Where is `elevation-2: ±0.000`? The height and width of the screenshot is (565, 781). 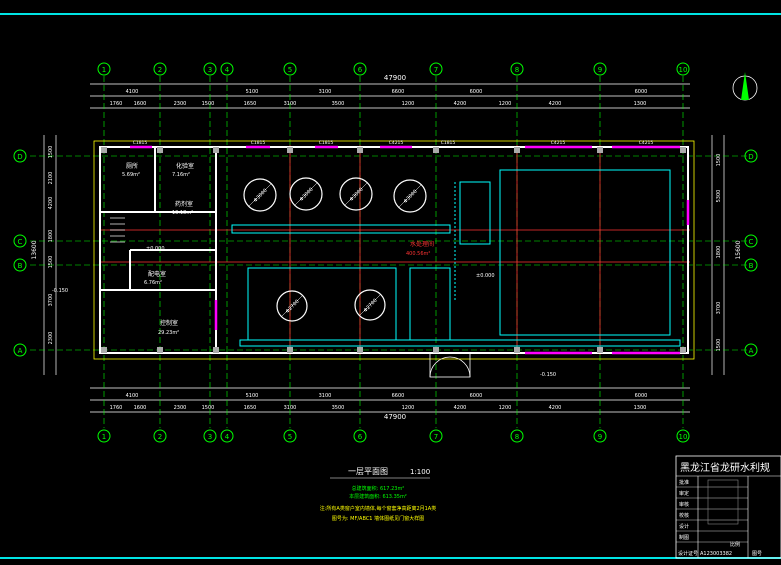 elevation-2: ±0.000 is located at coordinates (485, 276).